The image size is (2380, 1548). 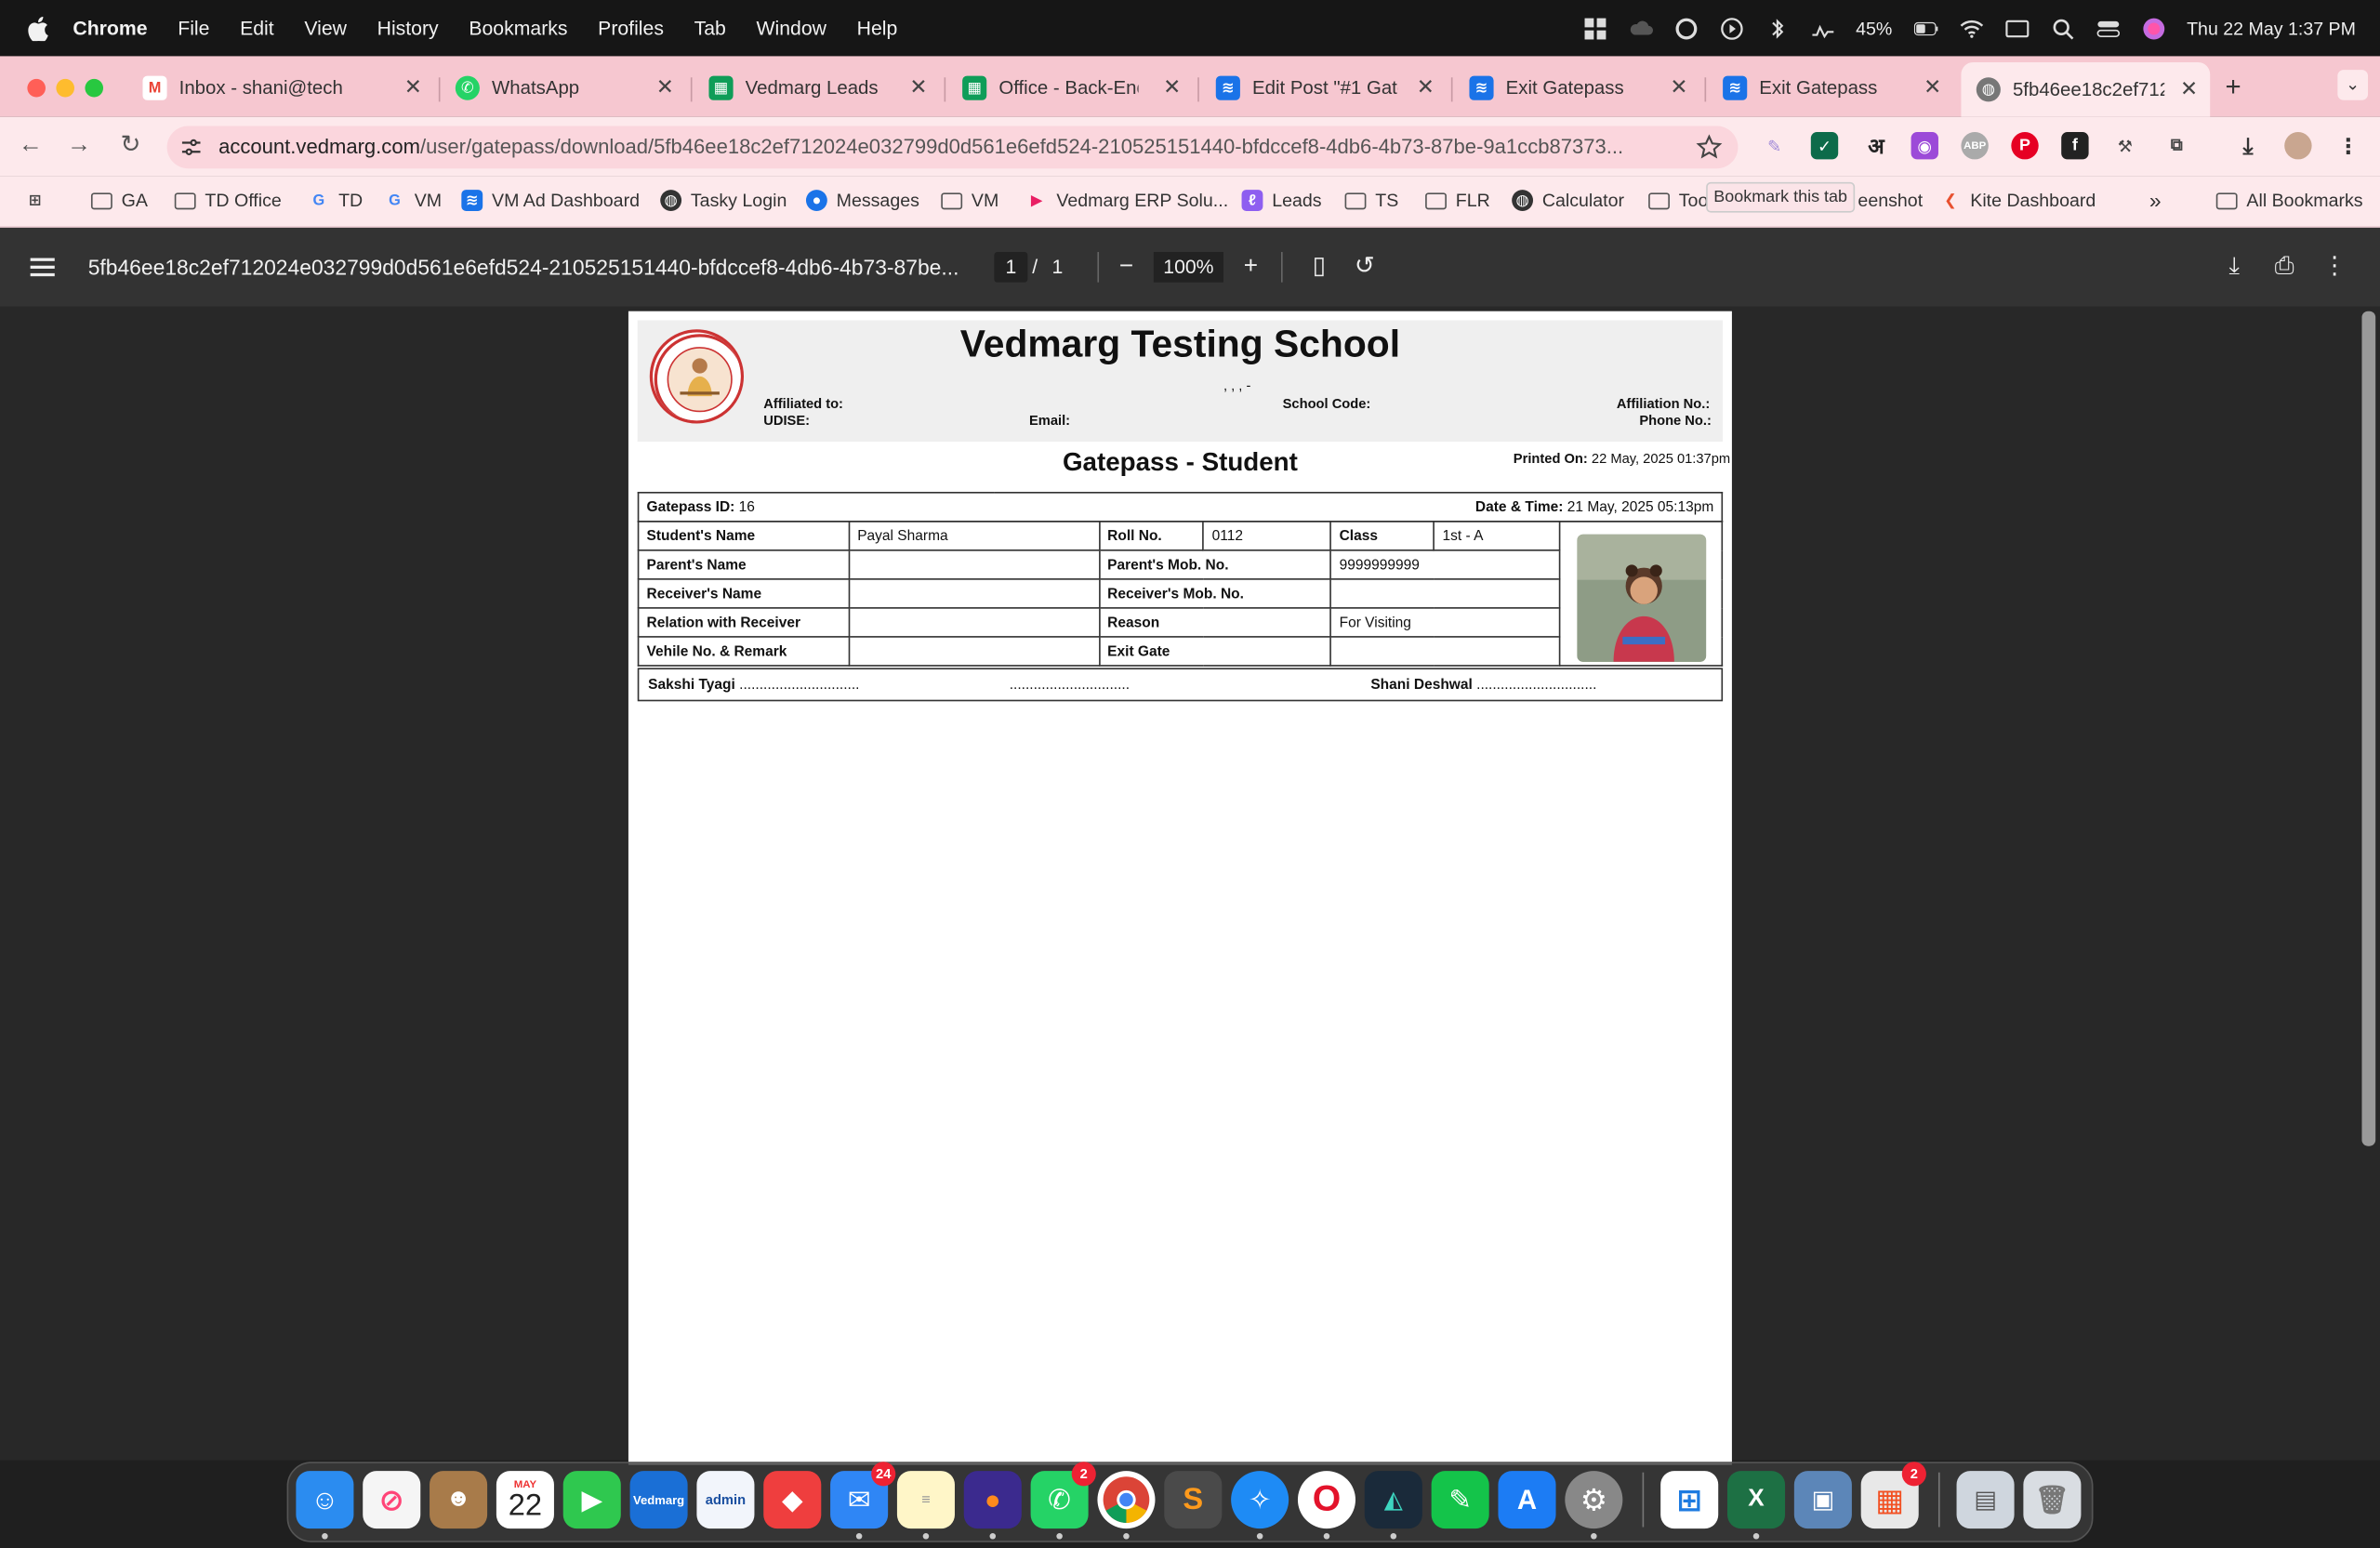 I want to click on new-tab-button: +, so click(x=2233, y=87).